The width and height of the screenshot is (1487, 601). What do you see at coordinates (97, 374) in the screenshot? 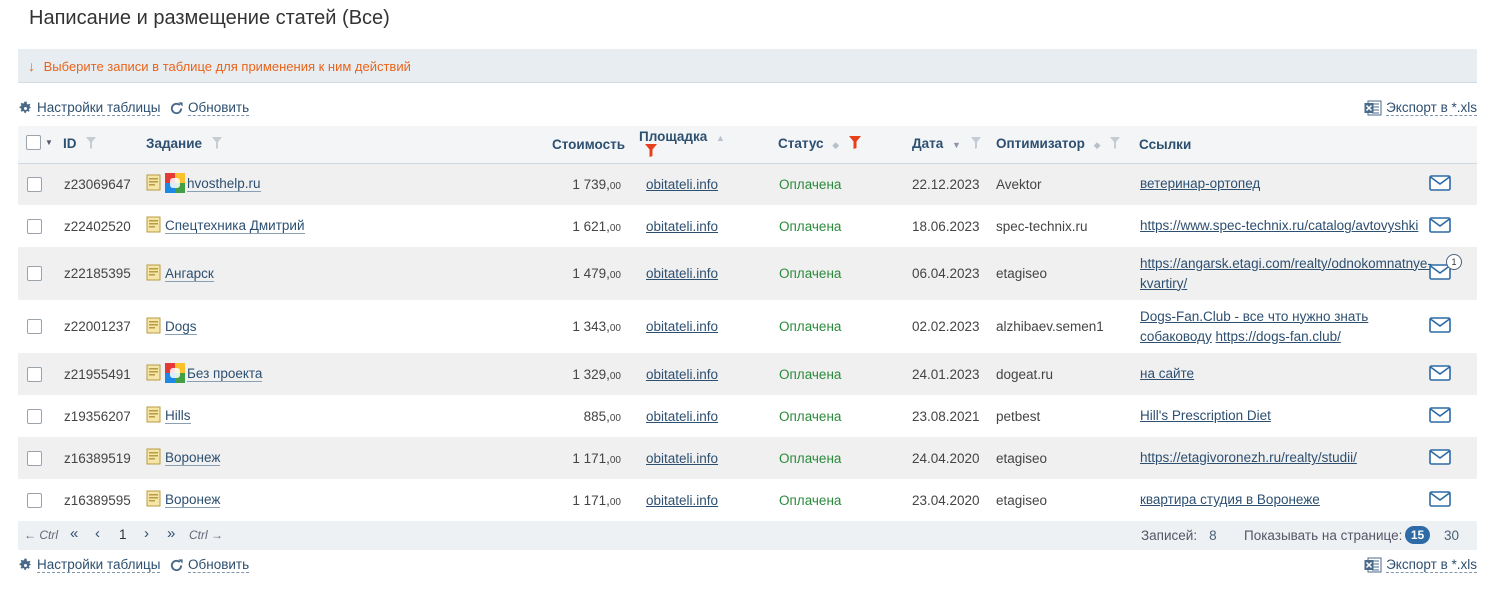
I see `row-id: z21955491` at bounding box center [97, 374].